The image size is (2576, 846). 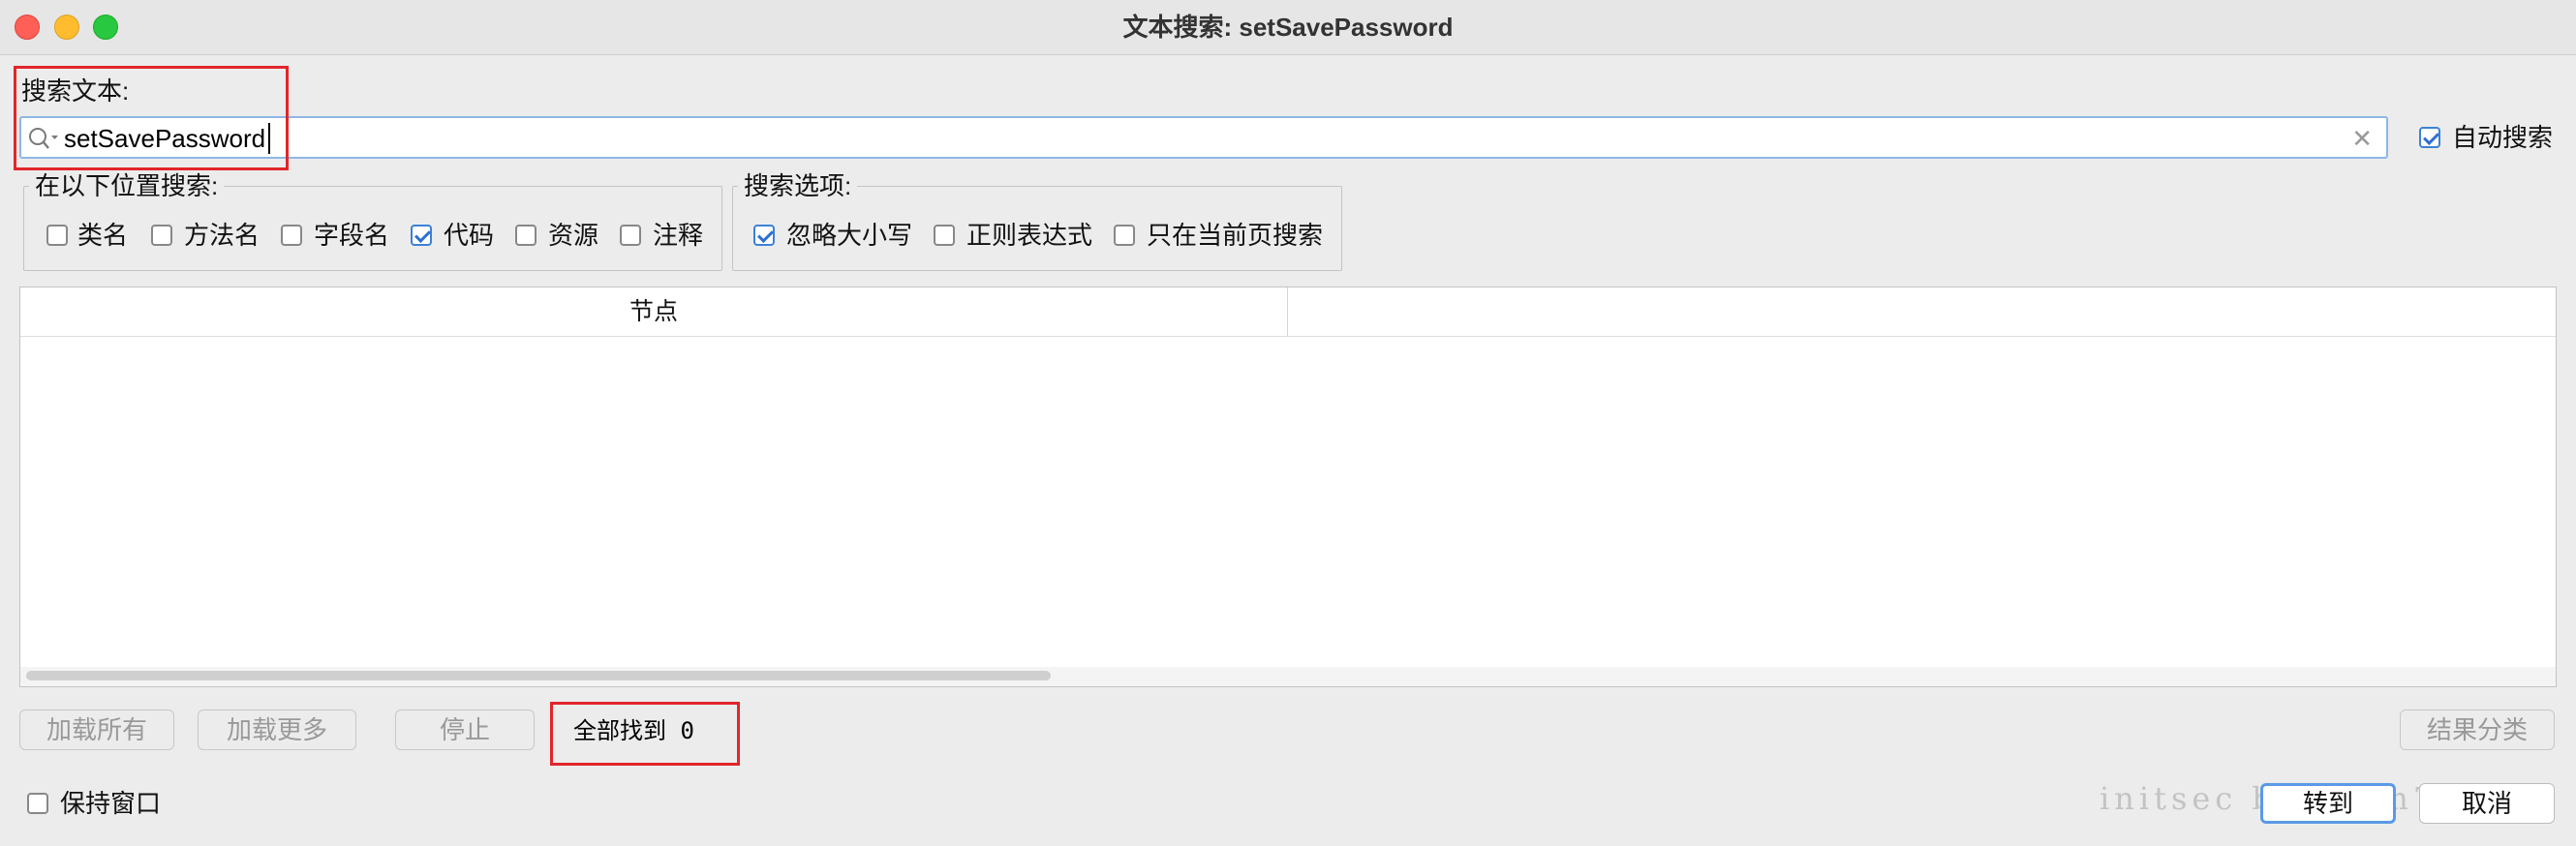 What do you see at coordinates (2477, 730) in the screenshot?
I see `group-results-button: 结果分类` at bounding box center [2477, 730].